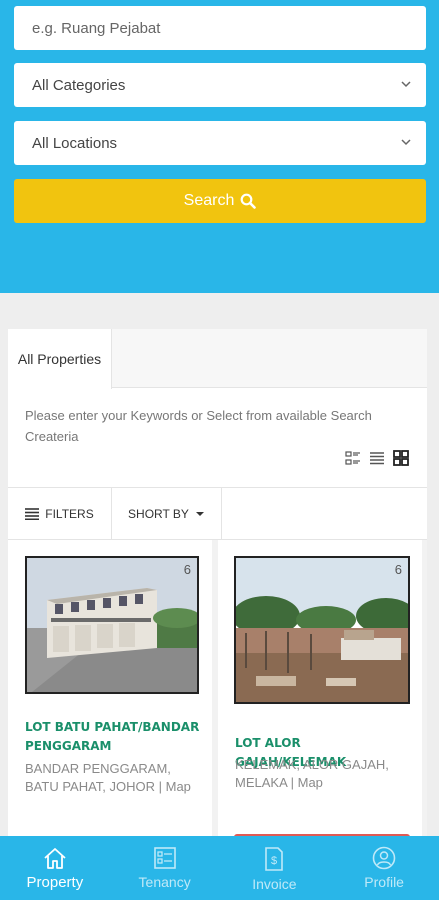 The height and width of the screenshot is (900, 439). What do you see at coordinates (55, 858) in the screenshot?
I see `home-icon` at bounding box center [55, 858].